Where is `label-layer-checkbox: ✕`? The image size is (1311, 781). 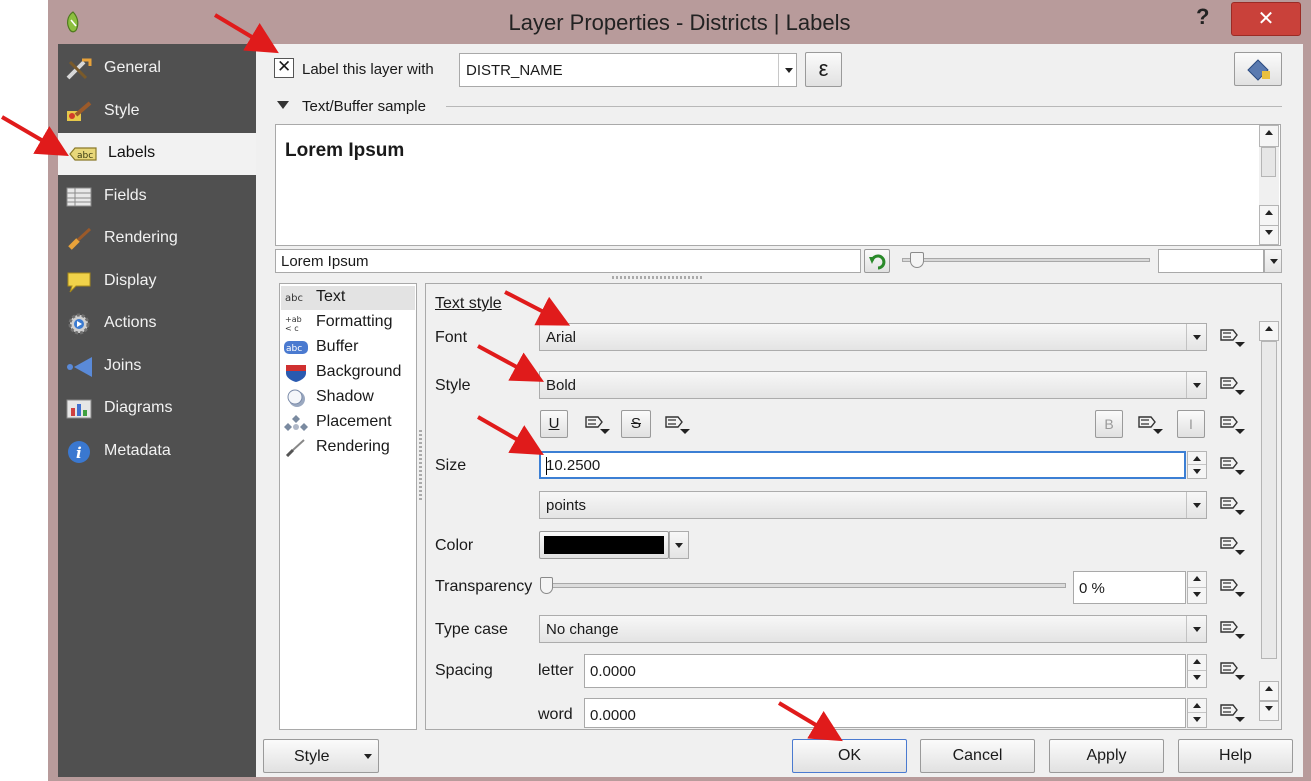
label-layer-checkbox: ✕ is located at coordinates (284, 67).